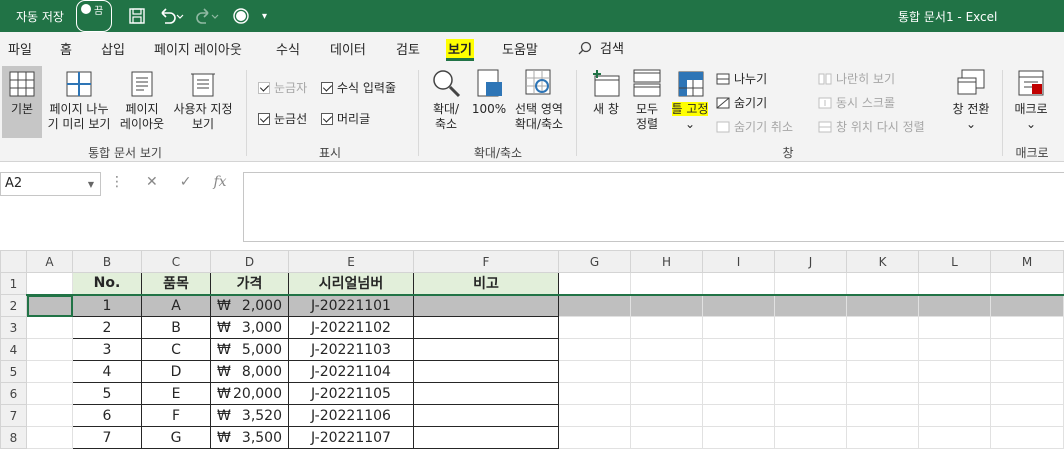  What do you see at coordinates (741, 78) in the screenshot?
I see `split-button: 나누기` at bounding box center [741, 78].